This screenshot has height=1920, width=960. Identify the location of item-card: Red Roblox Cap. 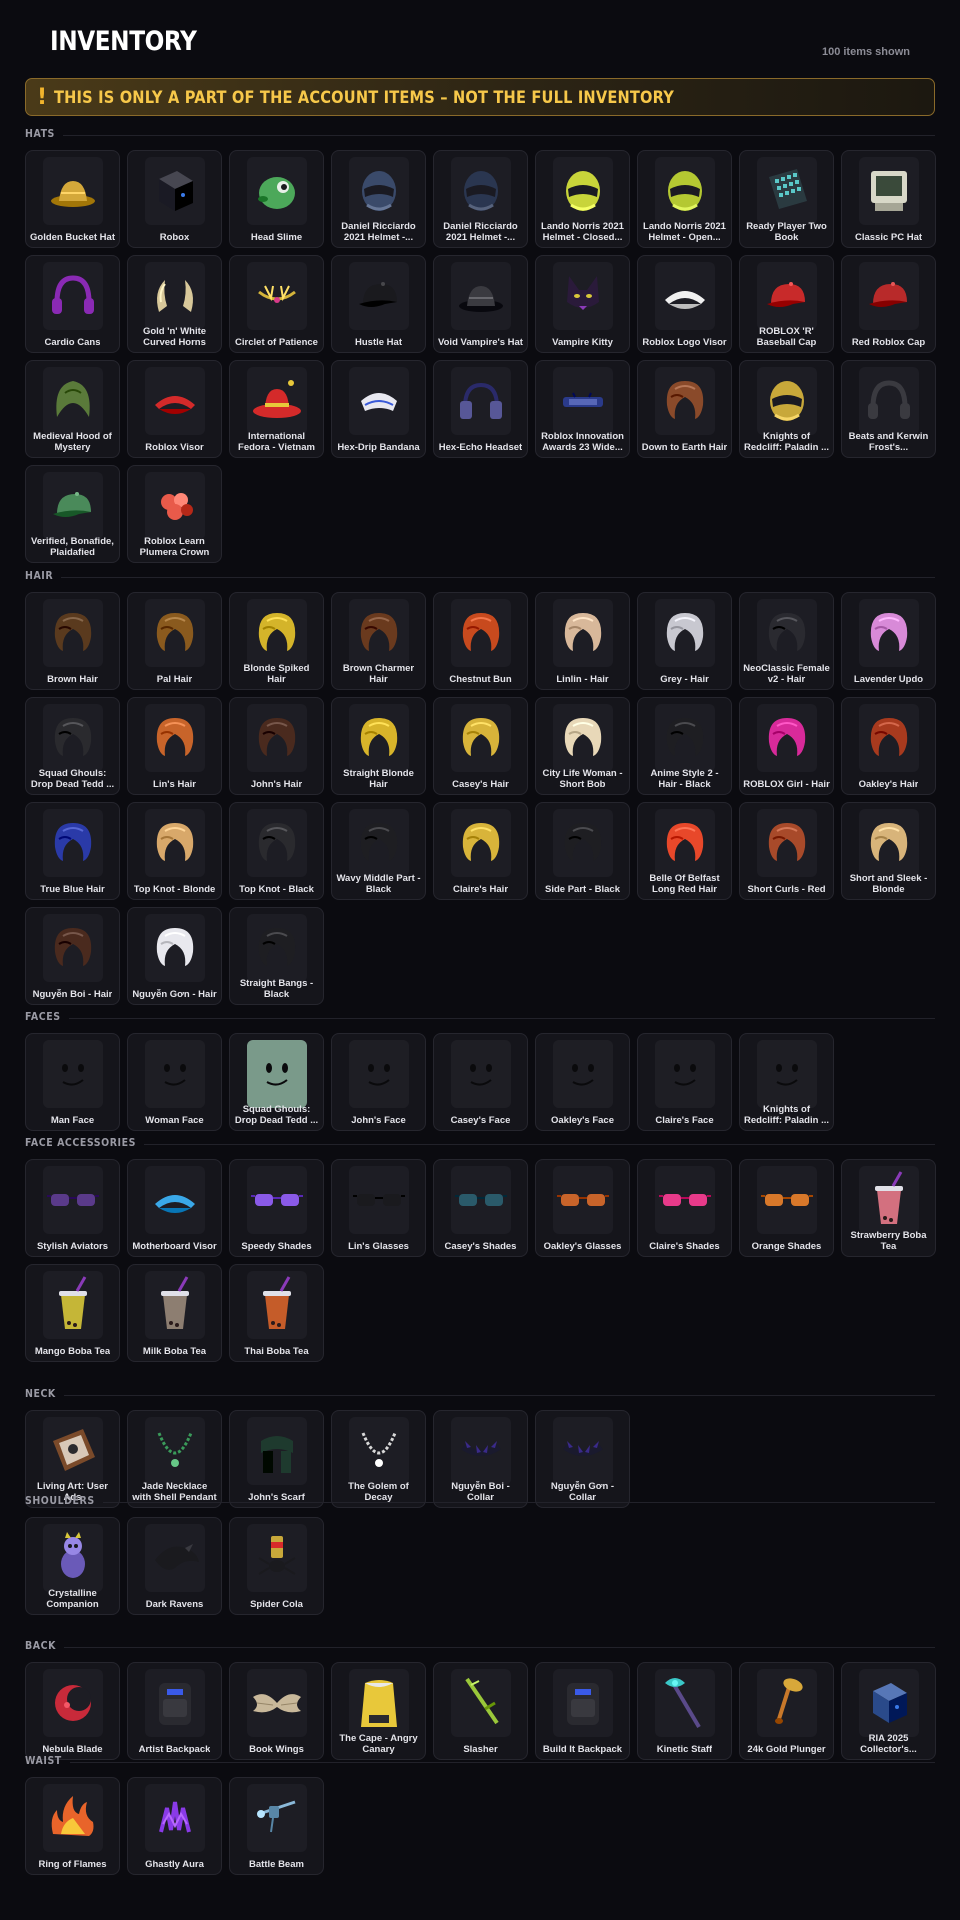
(888, 304).